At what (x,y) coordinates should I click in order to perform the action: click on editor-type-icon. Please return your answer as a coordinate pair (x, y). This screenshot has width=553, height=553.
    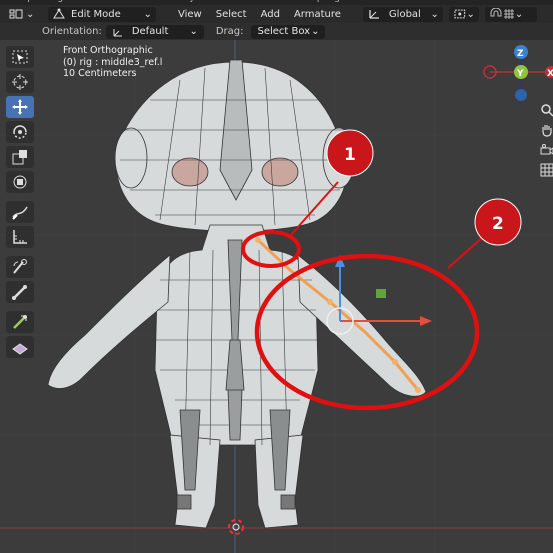
    Looking at the image, I should click on (16, 14).